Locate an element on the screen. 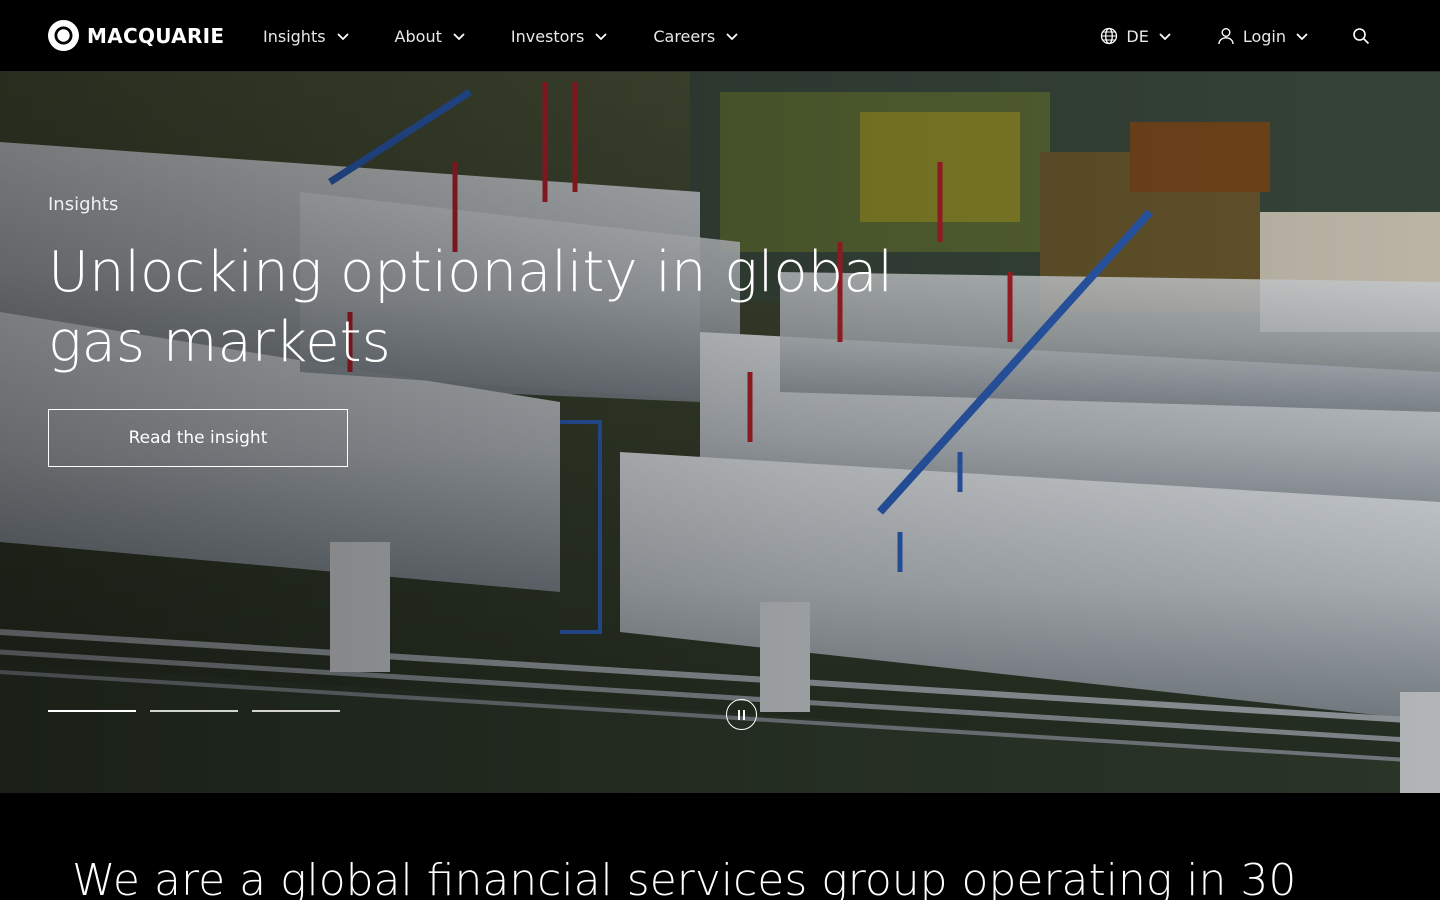  nav-item-label: Insights is located at coordinates (294, 36).